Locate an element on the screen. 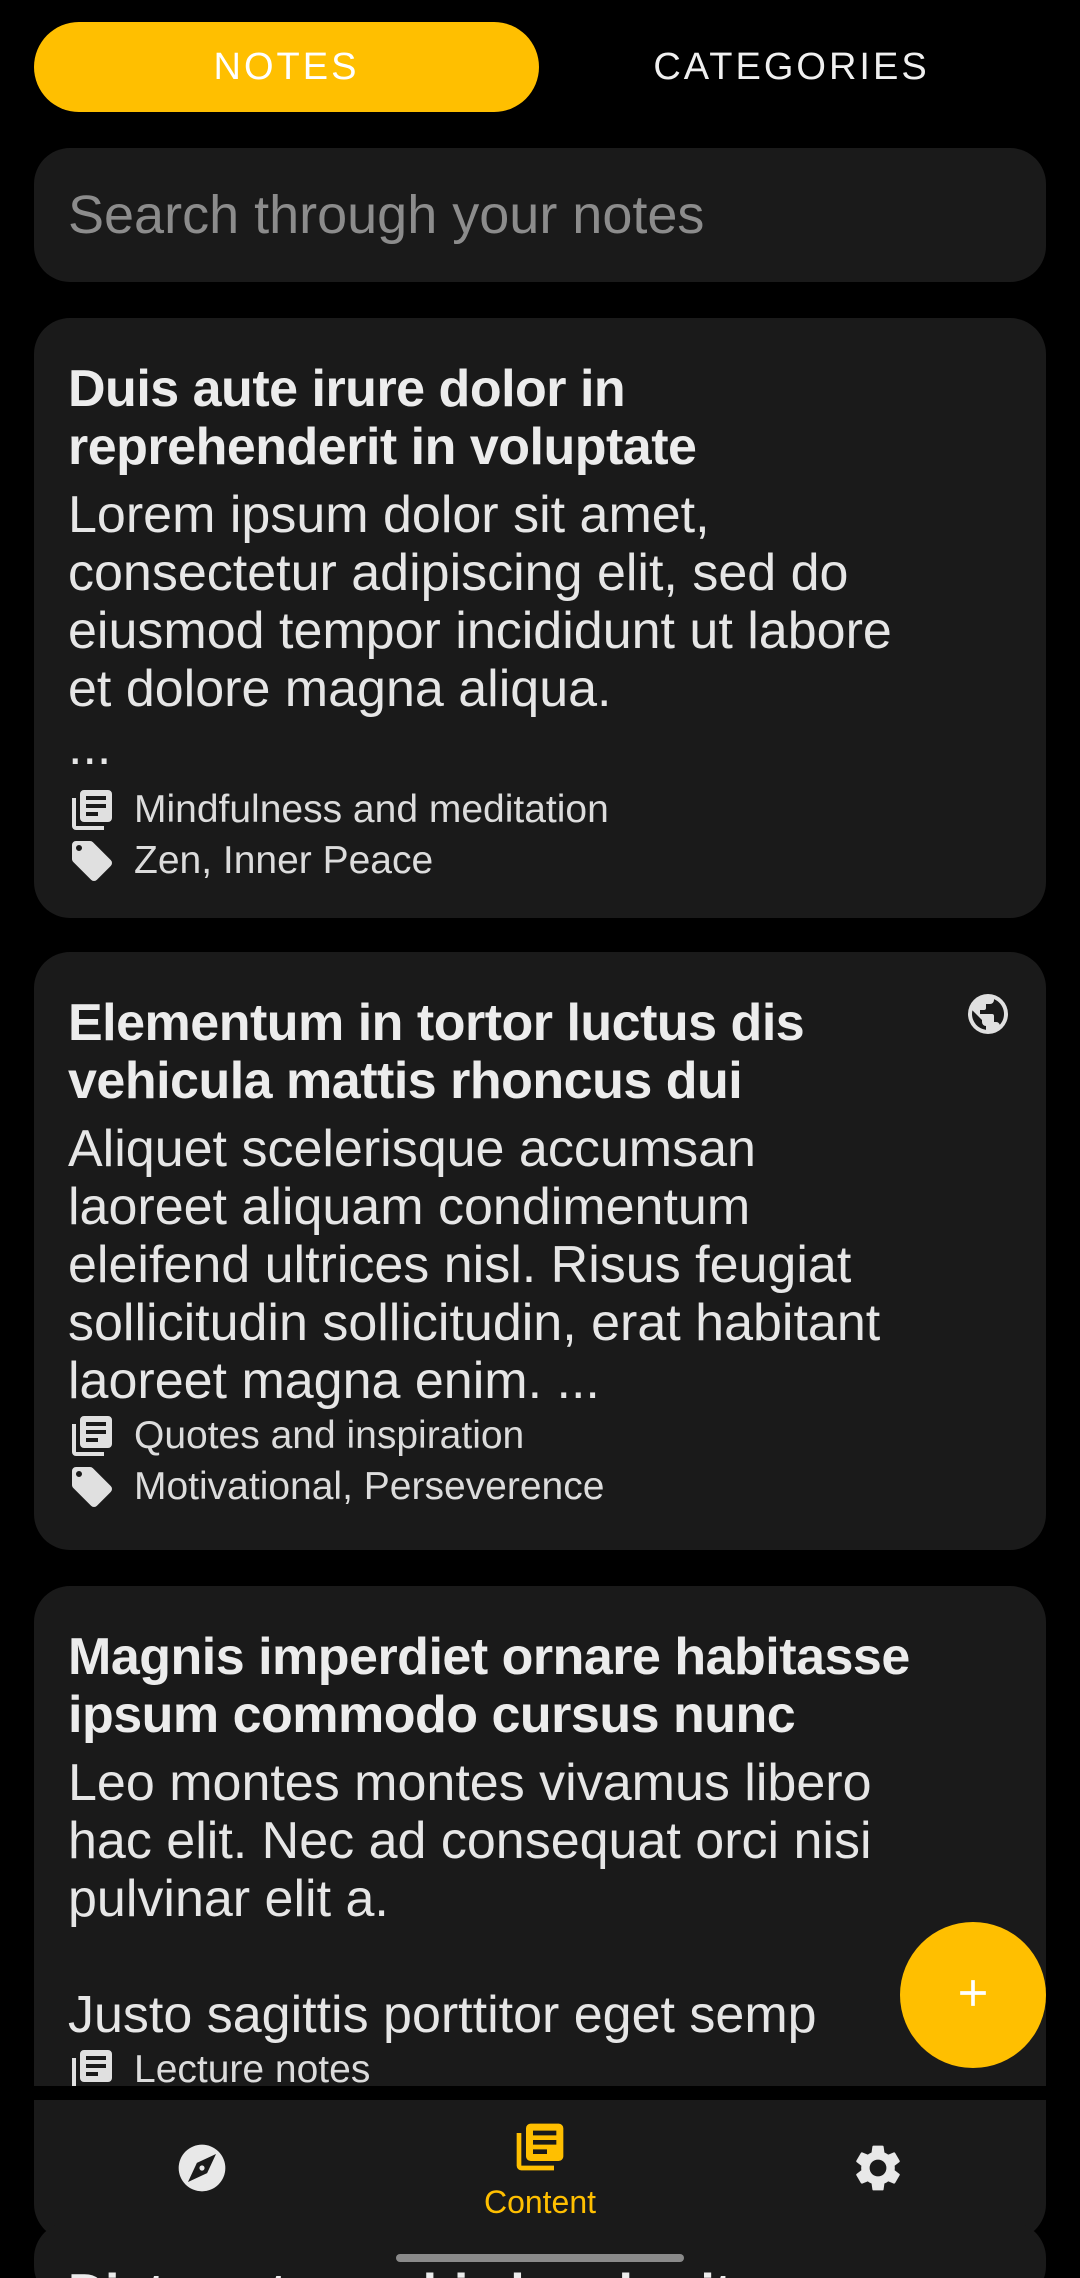 The height and width of the screenshot is (2278, 1080). compass-icon is located at coordinates (202, 2170).